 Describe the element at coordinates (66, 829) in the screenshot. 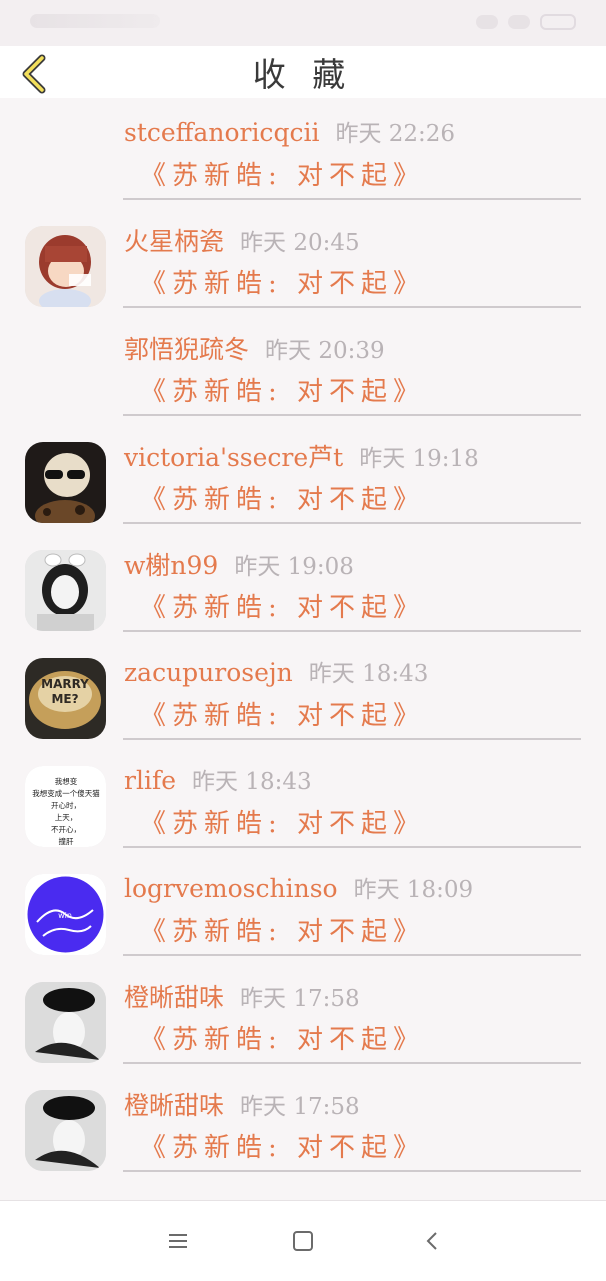

I see `svg-text: 不开心，` at that location.